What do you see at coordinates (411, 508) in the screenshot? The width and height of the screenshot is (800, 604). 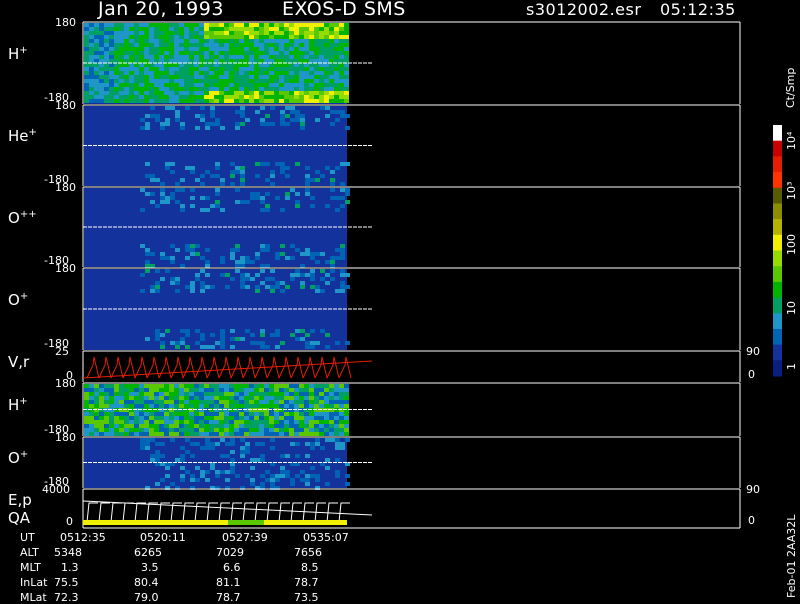 I see `panel-ep` at bounding box center [411, 508].